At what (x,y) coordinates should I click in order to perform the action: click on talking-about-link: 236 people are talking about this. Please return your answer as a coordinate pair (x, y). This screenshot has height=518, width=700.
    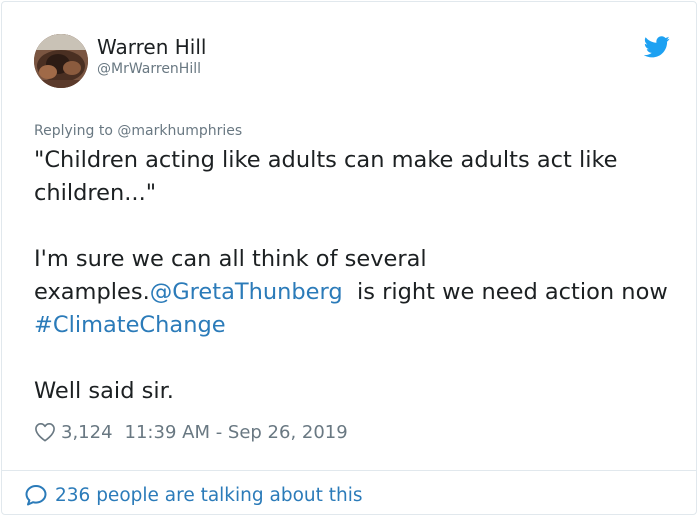
    Looking at the image, I should click on (193, 495).